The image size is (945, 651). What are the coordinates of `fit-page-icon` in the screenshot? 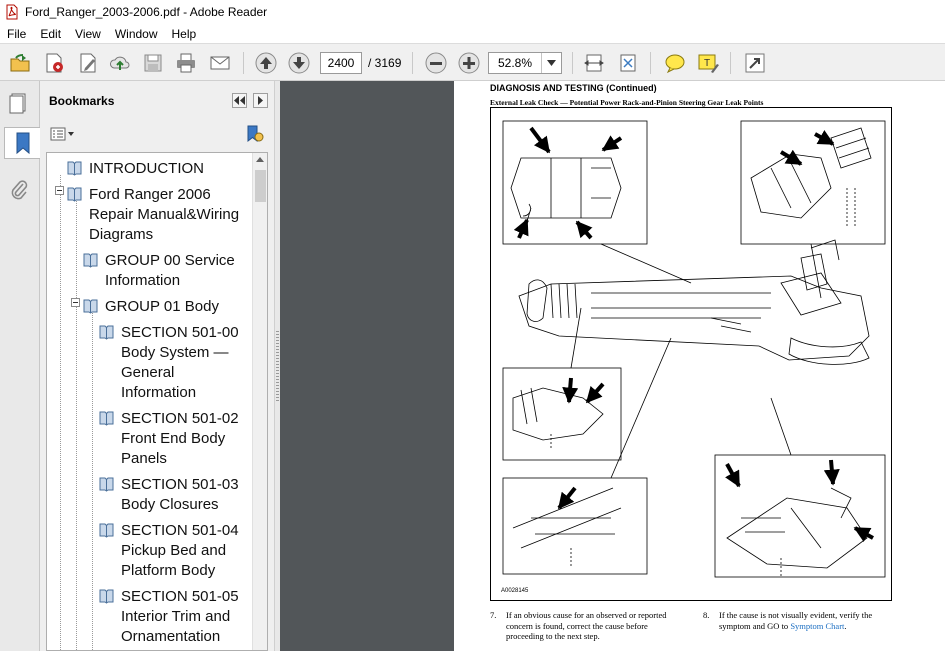 It's located at (628, 63).